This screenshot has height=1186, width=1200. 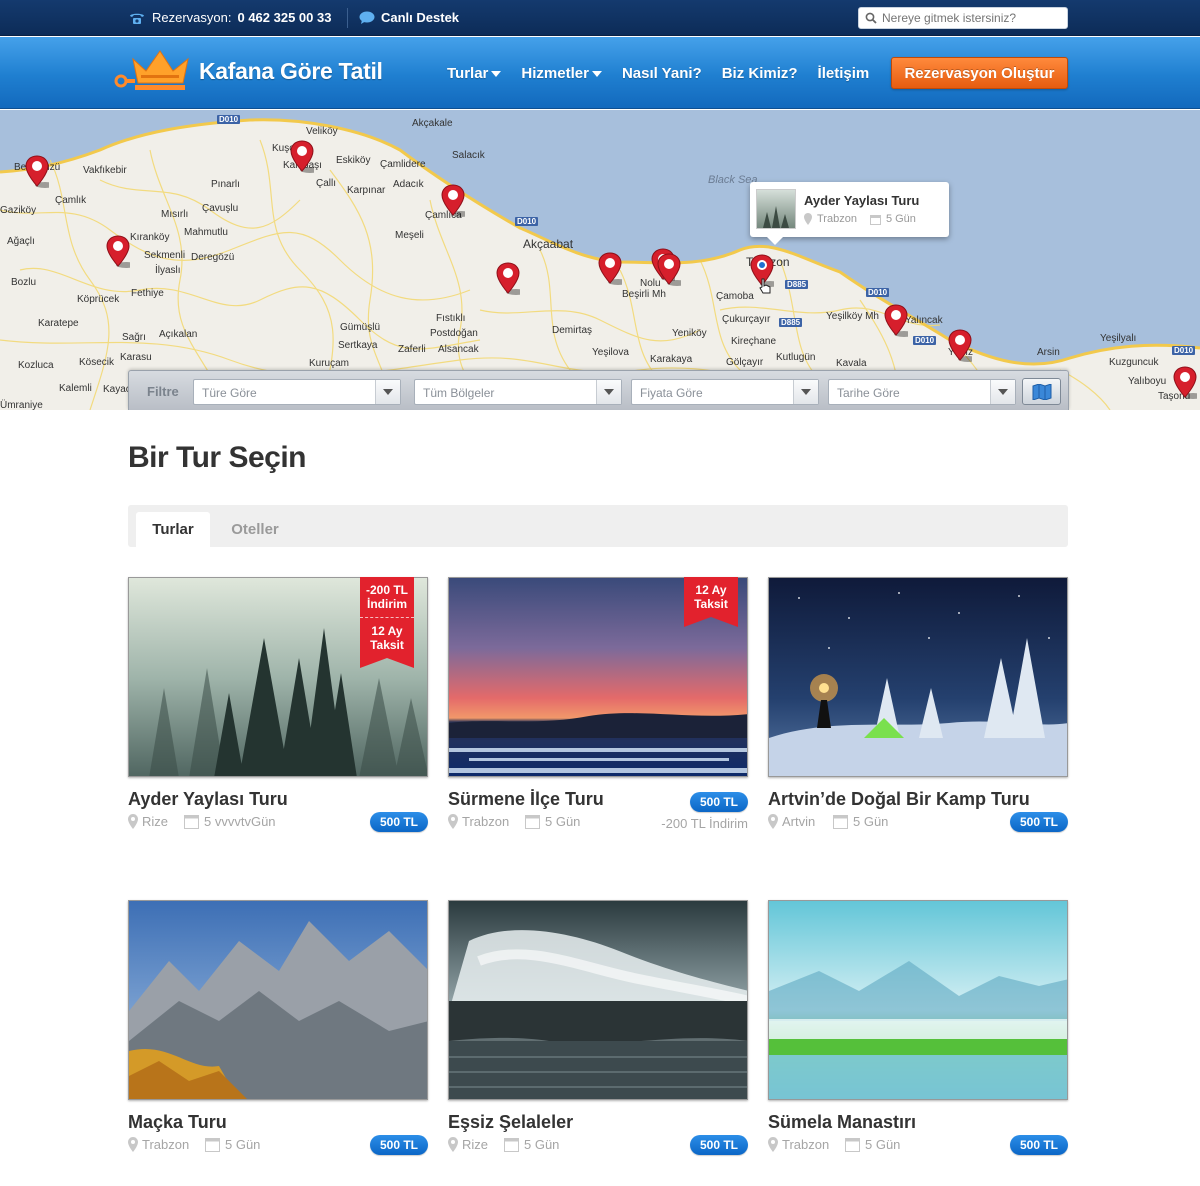 I want to click on nav-item-nasil-yani: Nasıl Yani?, so click(x=662, y=73).